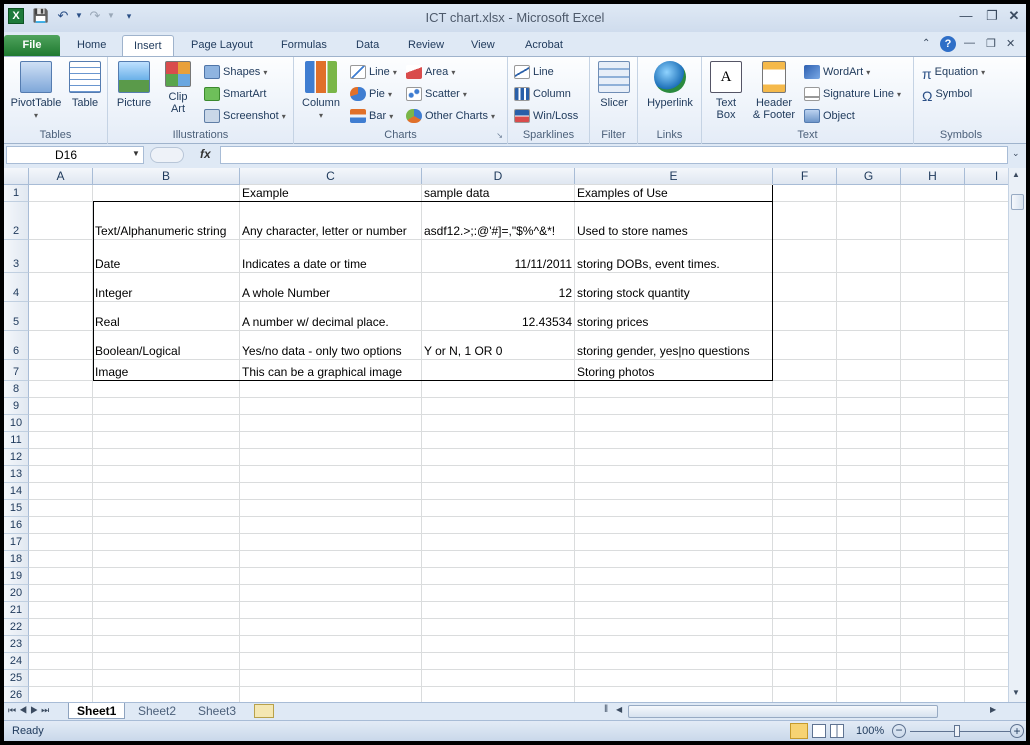 This screenshot has width=1030, height=745. What do you see at coordinates (899, 731) in the screenshot?
I see `zoom-out-icon: −` at bounding box center [899, 731].